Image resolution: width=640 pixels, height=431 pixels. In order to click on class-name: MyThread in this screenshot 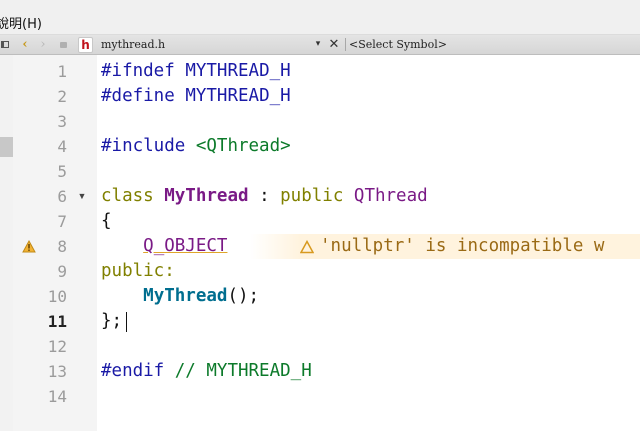, I will do `click(206, 196)`.